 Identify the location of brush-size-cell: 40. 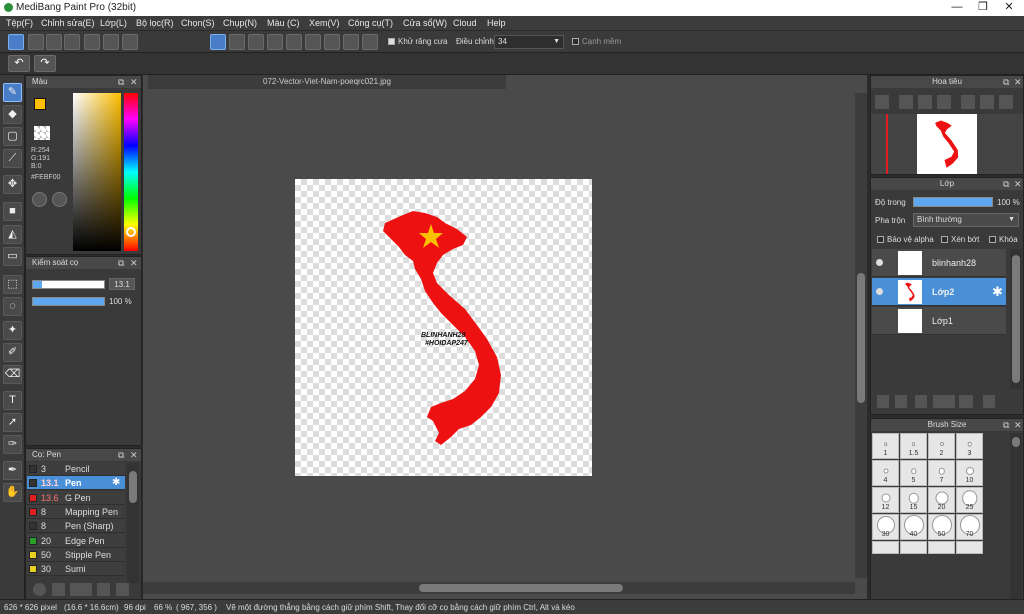
(913, 527).